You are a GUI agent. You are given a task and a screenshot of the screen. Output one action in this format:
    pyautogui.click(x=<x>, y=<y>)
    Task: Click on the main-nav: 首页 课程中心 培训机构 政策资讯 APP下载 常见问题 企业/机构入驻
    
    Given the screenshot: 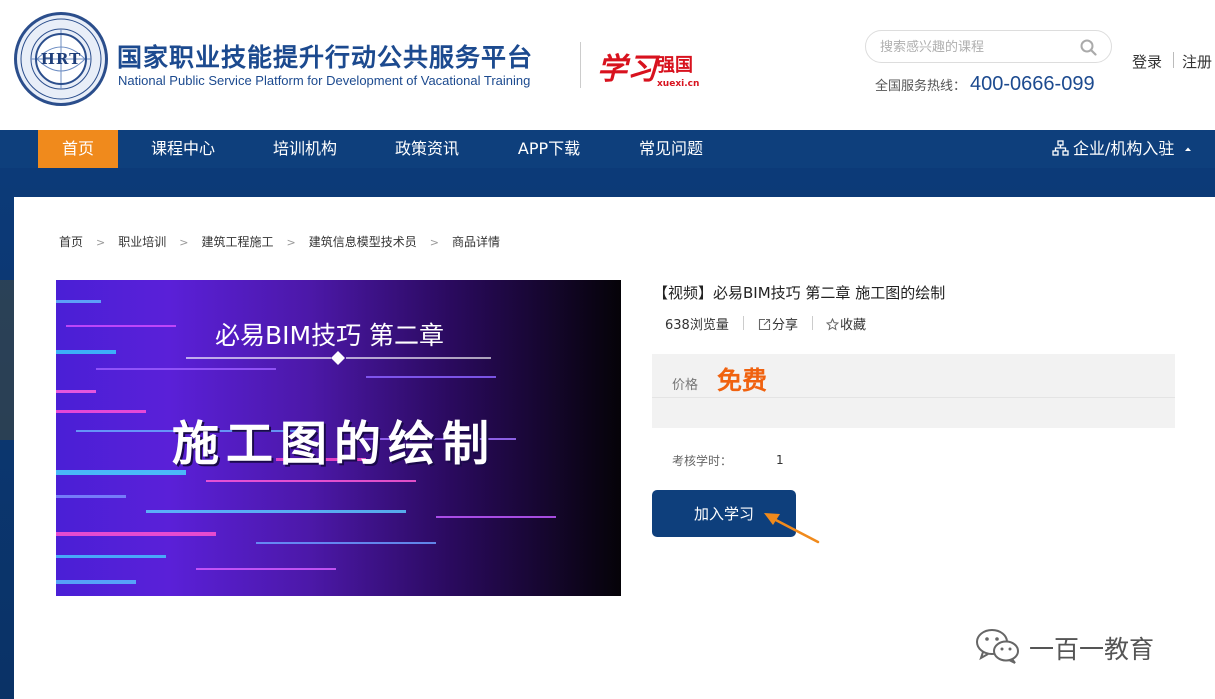 What is the action you would take?
    pyautogui.click(x=607, y=149)
    